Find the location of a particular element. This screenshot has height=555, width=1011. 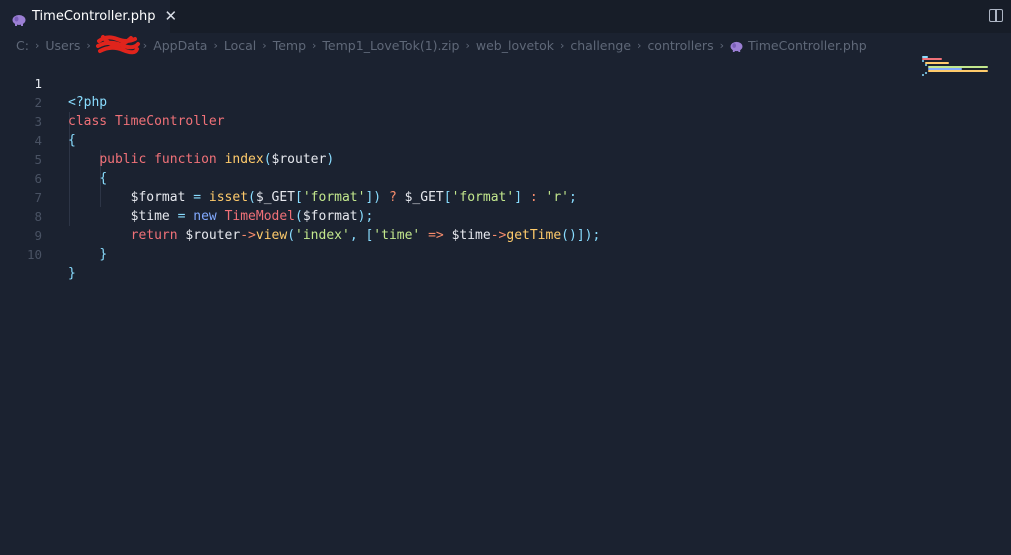

breadcrumb-item: AppData is located at coordinates (180, 45).